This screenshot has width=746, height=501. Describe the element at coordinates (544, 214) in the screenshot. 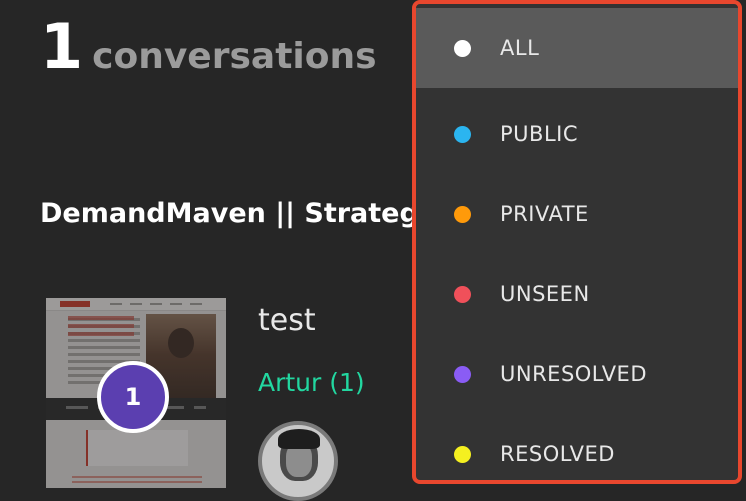

I see `filter-item-label: PRIVATE` at that location.